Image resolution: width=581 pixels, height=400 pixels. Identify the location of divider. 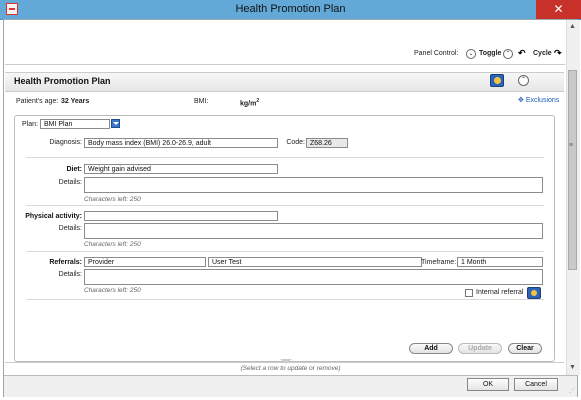
(285, 64).